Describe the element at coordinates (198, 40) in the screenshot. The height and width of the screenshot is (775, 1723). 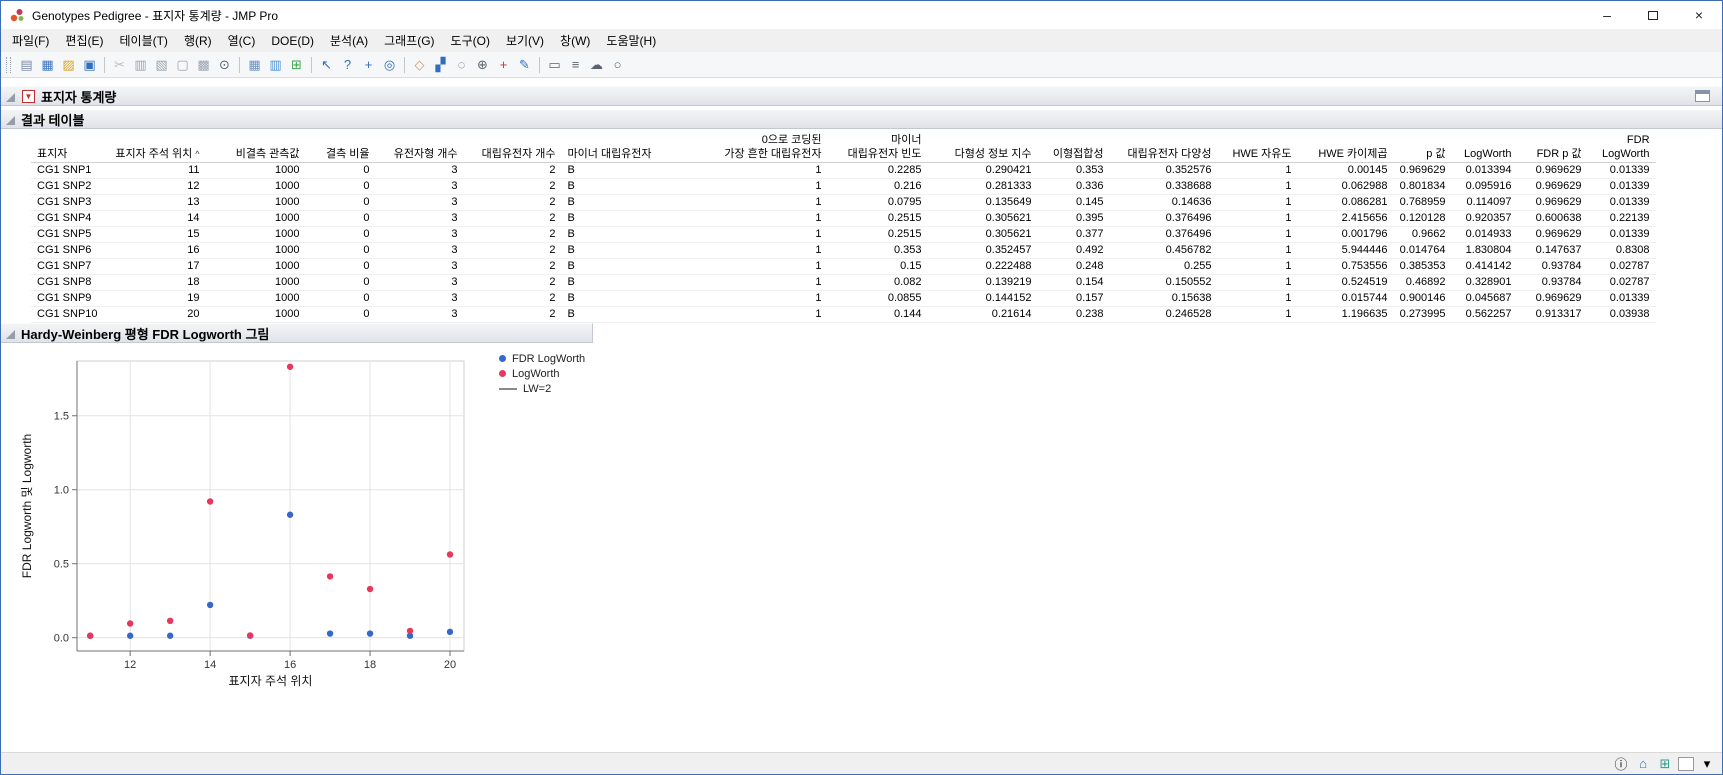
I see `menu-item-rows: 행(R)` at that location.